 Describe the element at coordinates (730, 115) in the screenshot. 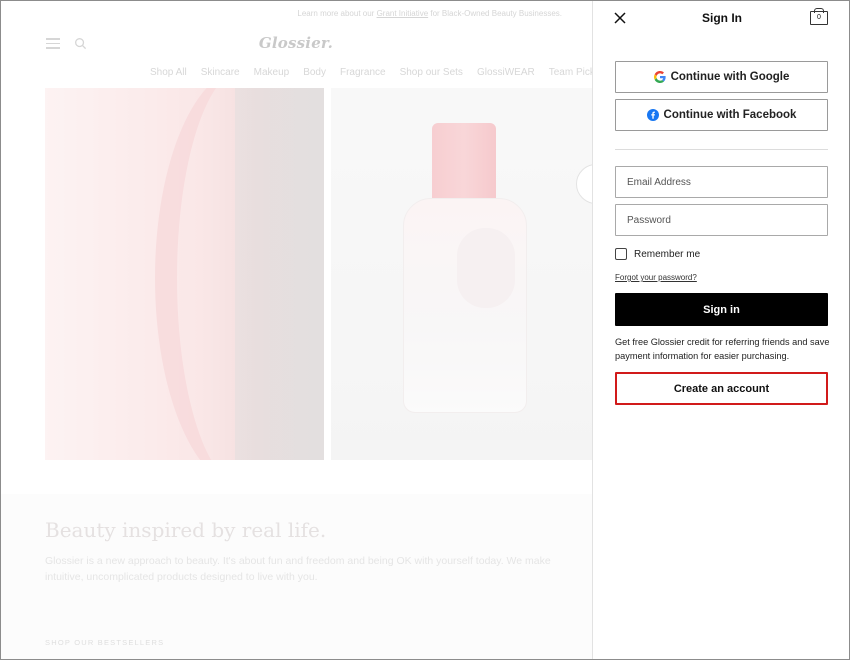

I see `facebook-button-label: Continue with Facebook` at that location.